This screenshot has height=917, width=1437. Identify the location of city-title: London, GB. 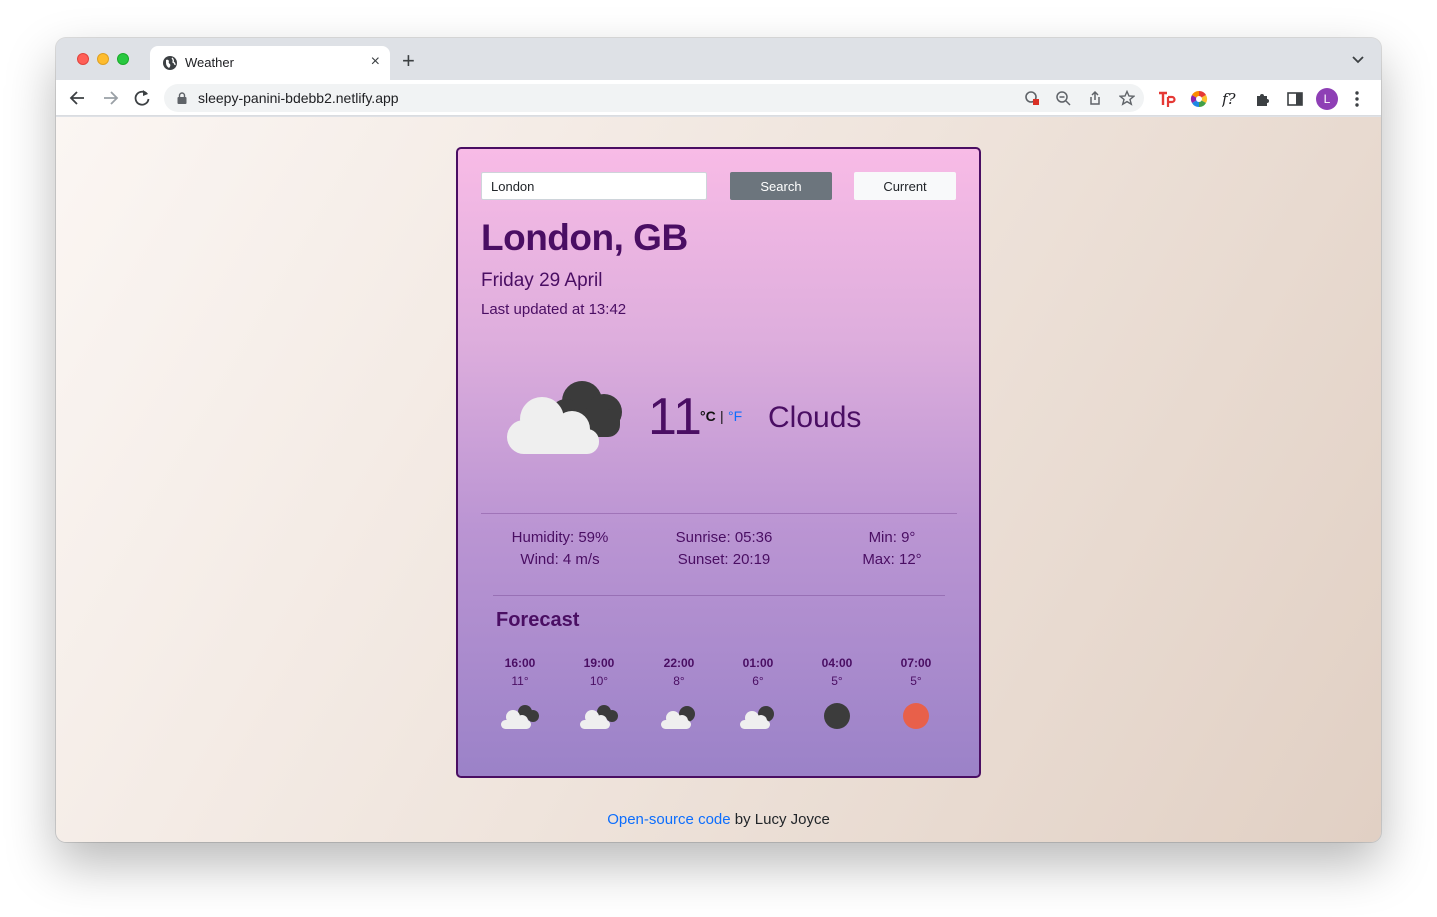
(584, 237).